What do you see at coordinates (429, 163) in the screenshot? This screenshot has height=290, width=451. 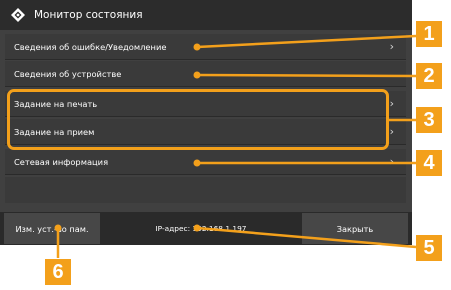 I see `callout-badge-4: 4` at bounding box center [429, 163].